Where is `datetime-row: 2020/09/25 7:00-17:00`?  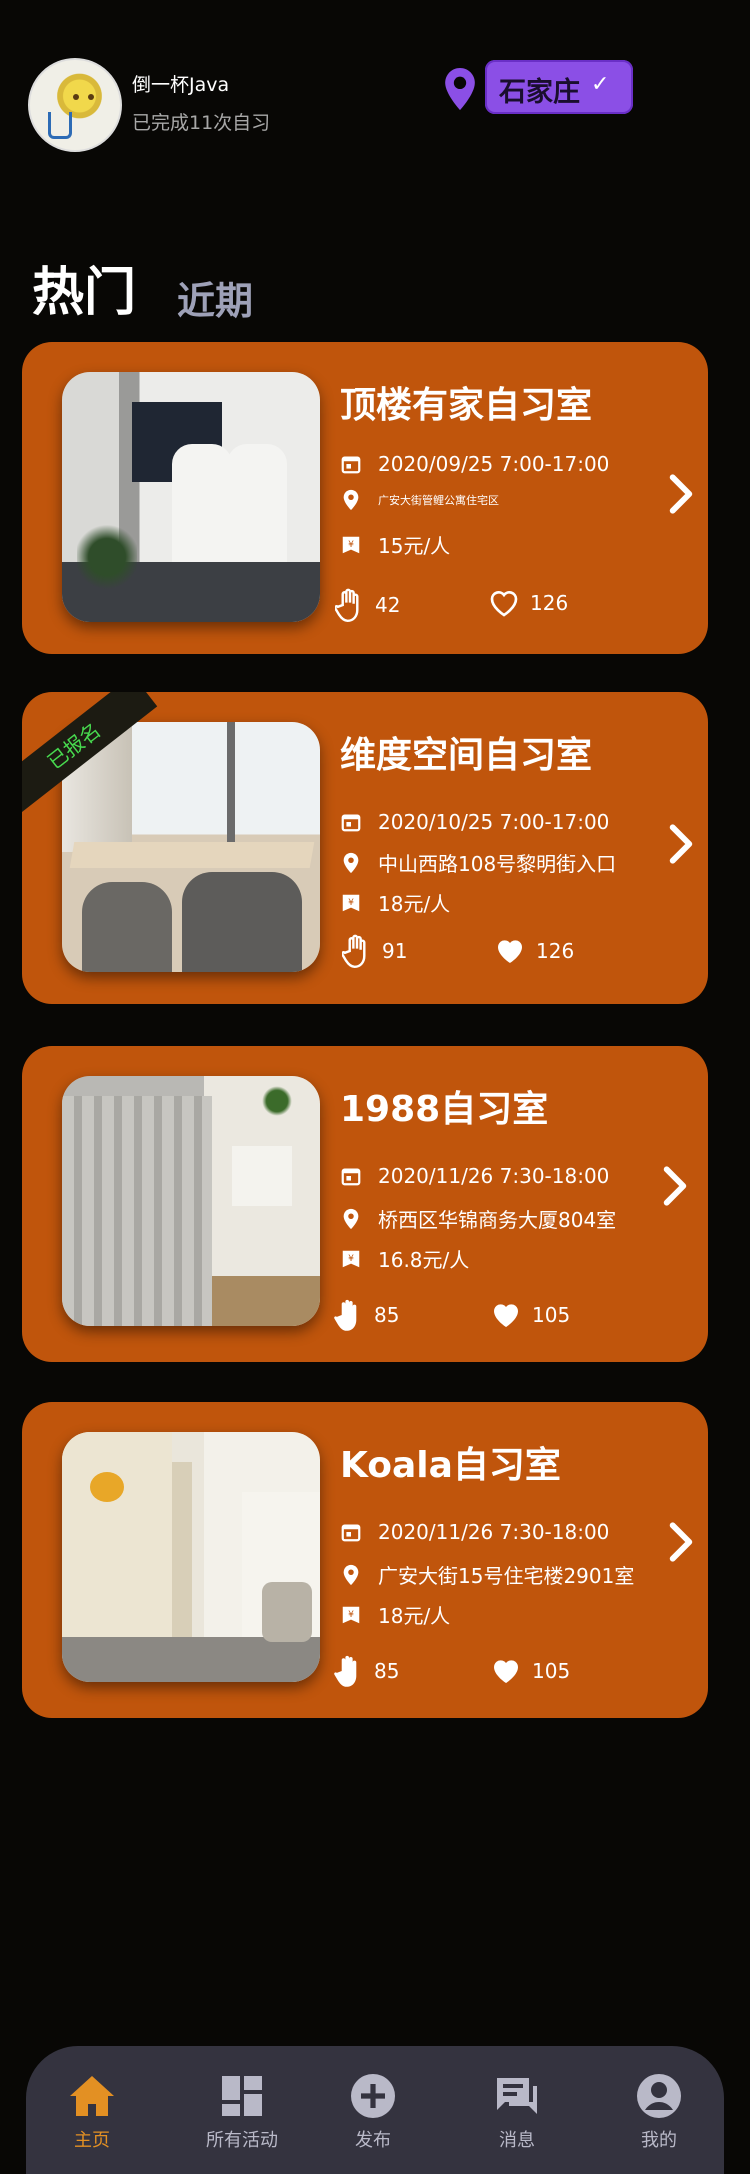
datetime-row: 2020/09/25 7:00-17:00 is located at coordinates (474, 464).